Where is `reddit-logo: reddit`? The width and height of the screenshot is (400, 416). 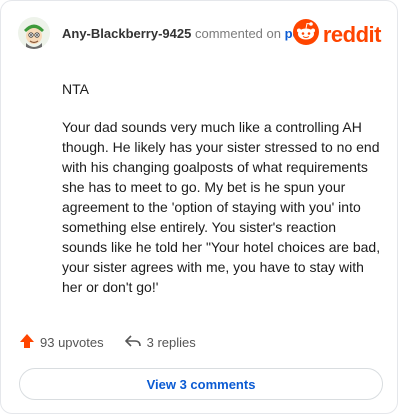
reddit-logo: reddit is located at coordinates (337, 34).